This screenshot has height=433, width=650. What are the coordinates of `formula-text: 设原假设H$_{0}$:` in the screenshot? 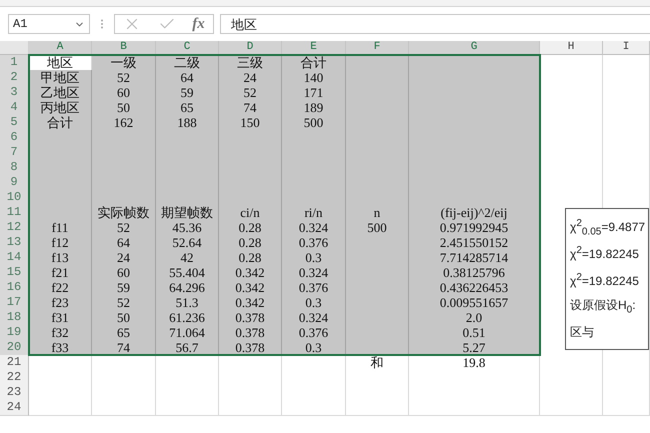 It's located at (603, 305).